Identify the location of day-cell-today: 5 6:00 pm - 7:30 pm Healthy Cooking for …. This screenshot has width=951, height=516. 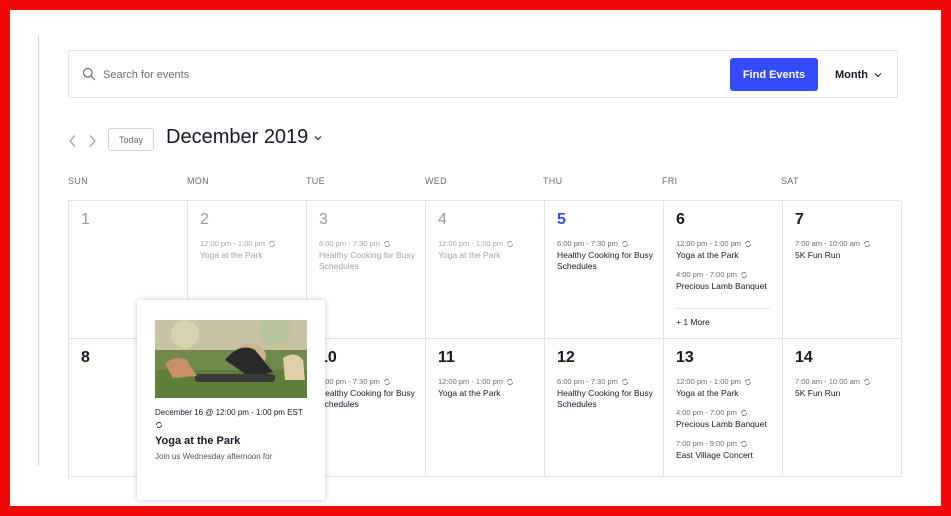
(604, 270).